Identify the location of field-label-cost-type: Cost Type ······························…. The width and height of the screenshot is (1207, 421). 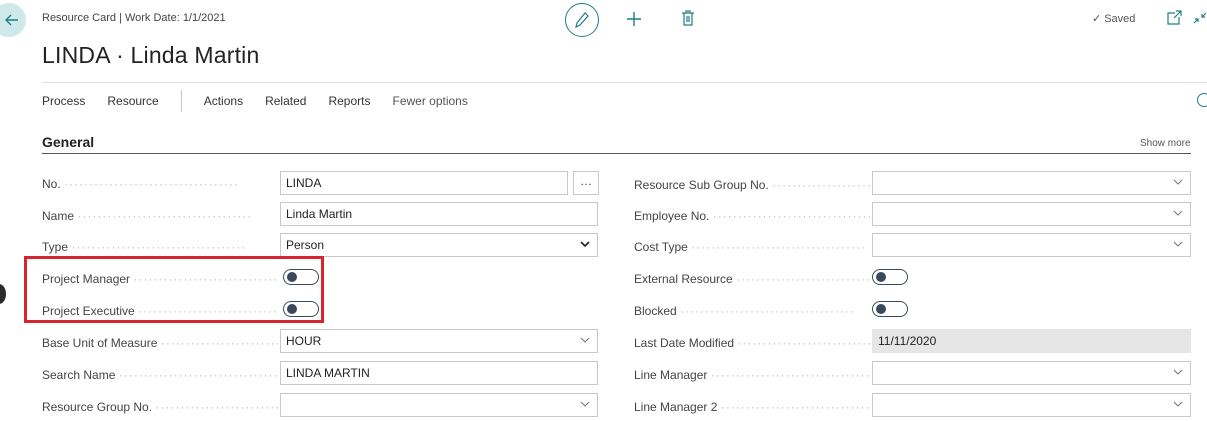
(750, 247).